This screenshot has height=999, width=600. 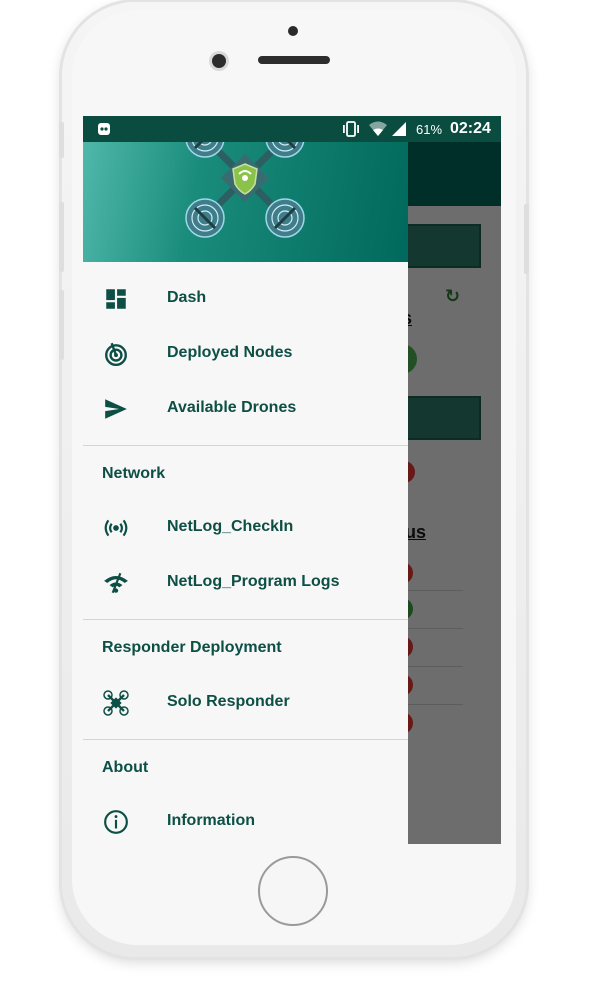 I want to click on send-icon, so click(x=116, y=409).